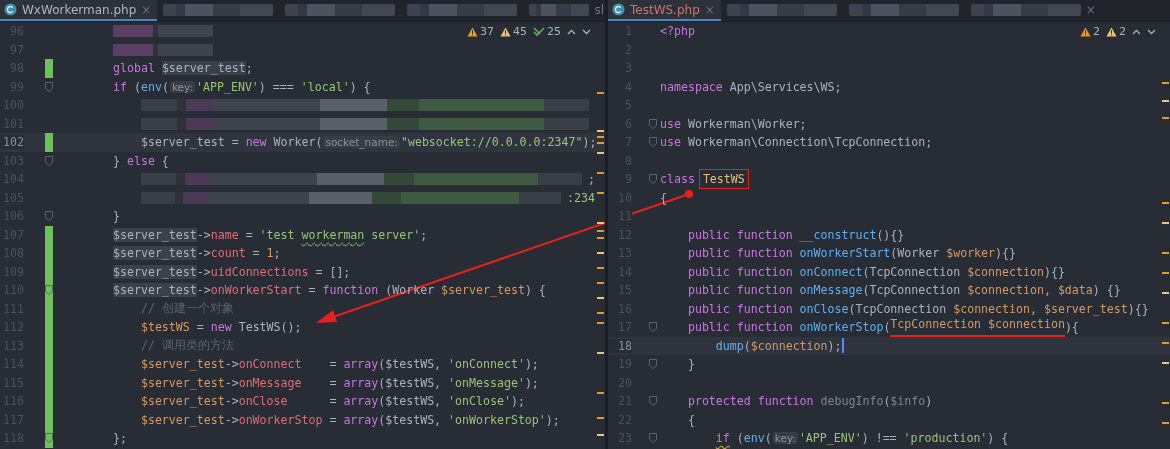  What do you see at coordinates (733, 123) in the screenshot?
I see `code-text: use Workerman\Worker;` at bounding box center [733, 123].